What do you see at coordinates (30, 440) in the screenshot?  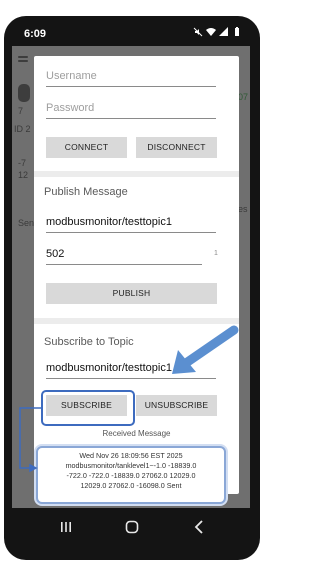 I see `connector-arrow-icon` at bounding box center [30, 440].